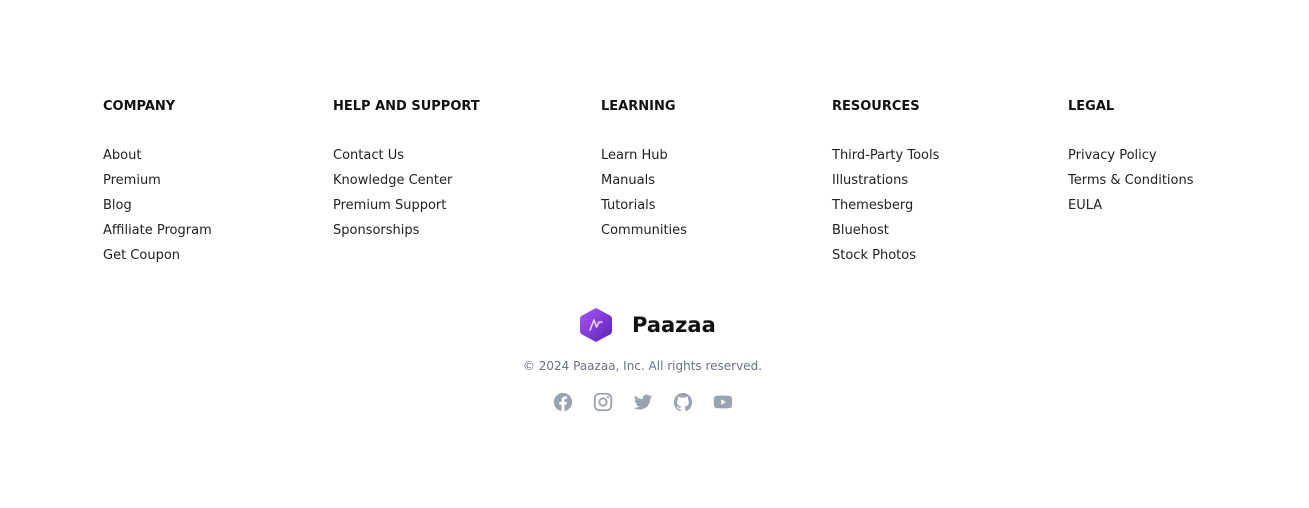  I want to click on facebook-icon, so click(563, 402).